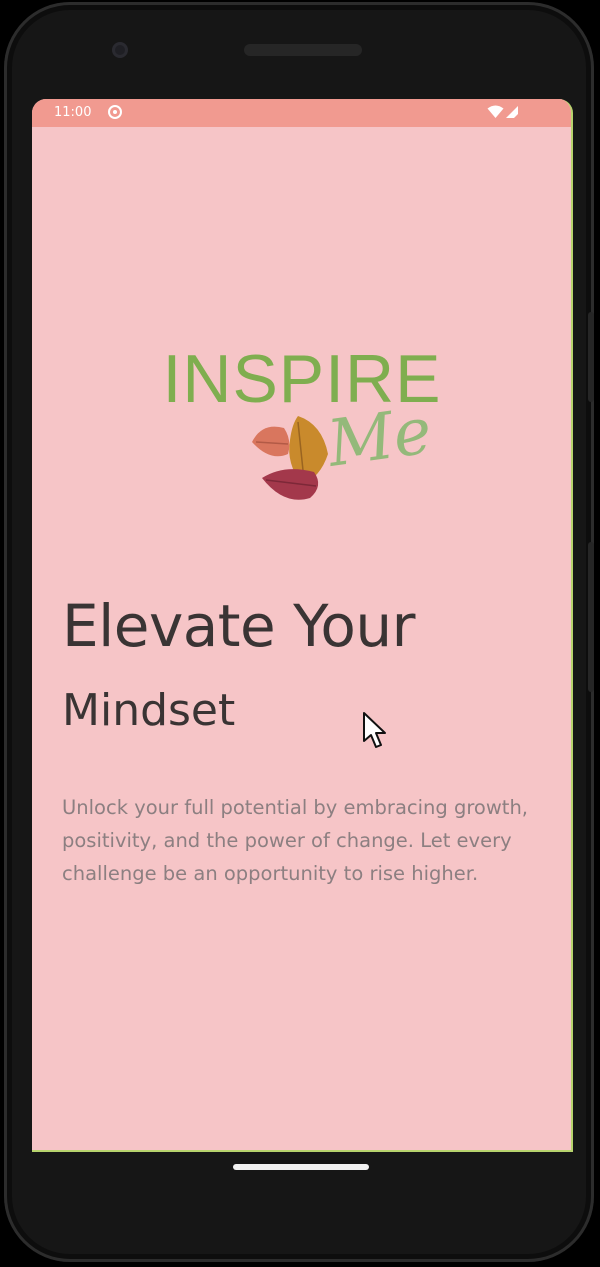 The width and height of the screenshot is (600, 1267). I want to click on status-icons, so click(504, 113).